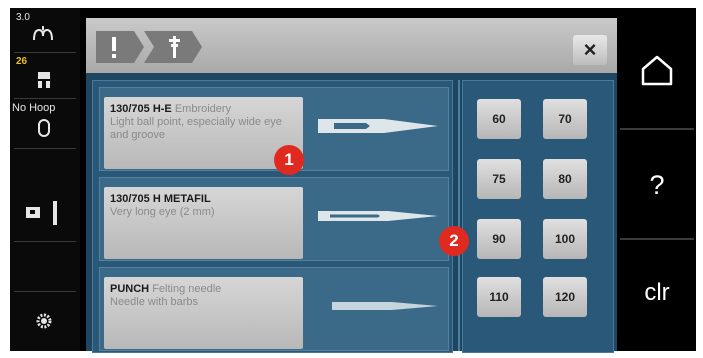  What do you see at coordinates (187, 289) in the screenshot?
I see `needle-subtitle: Felting needle` at bounding box center [187, 289].